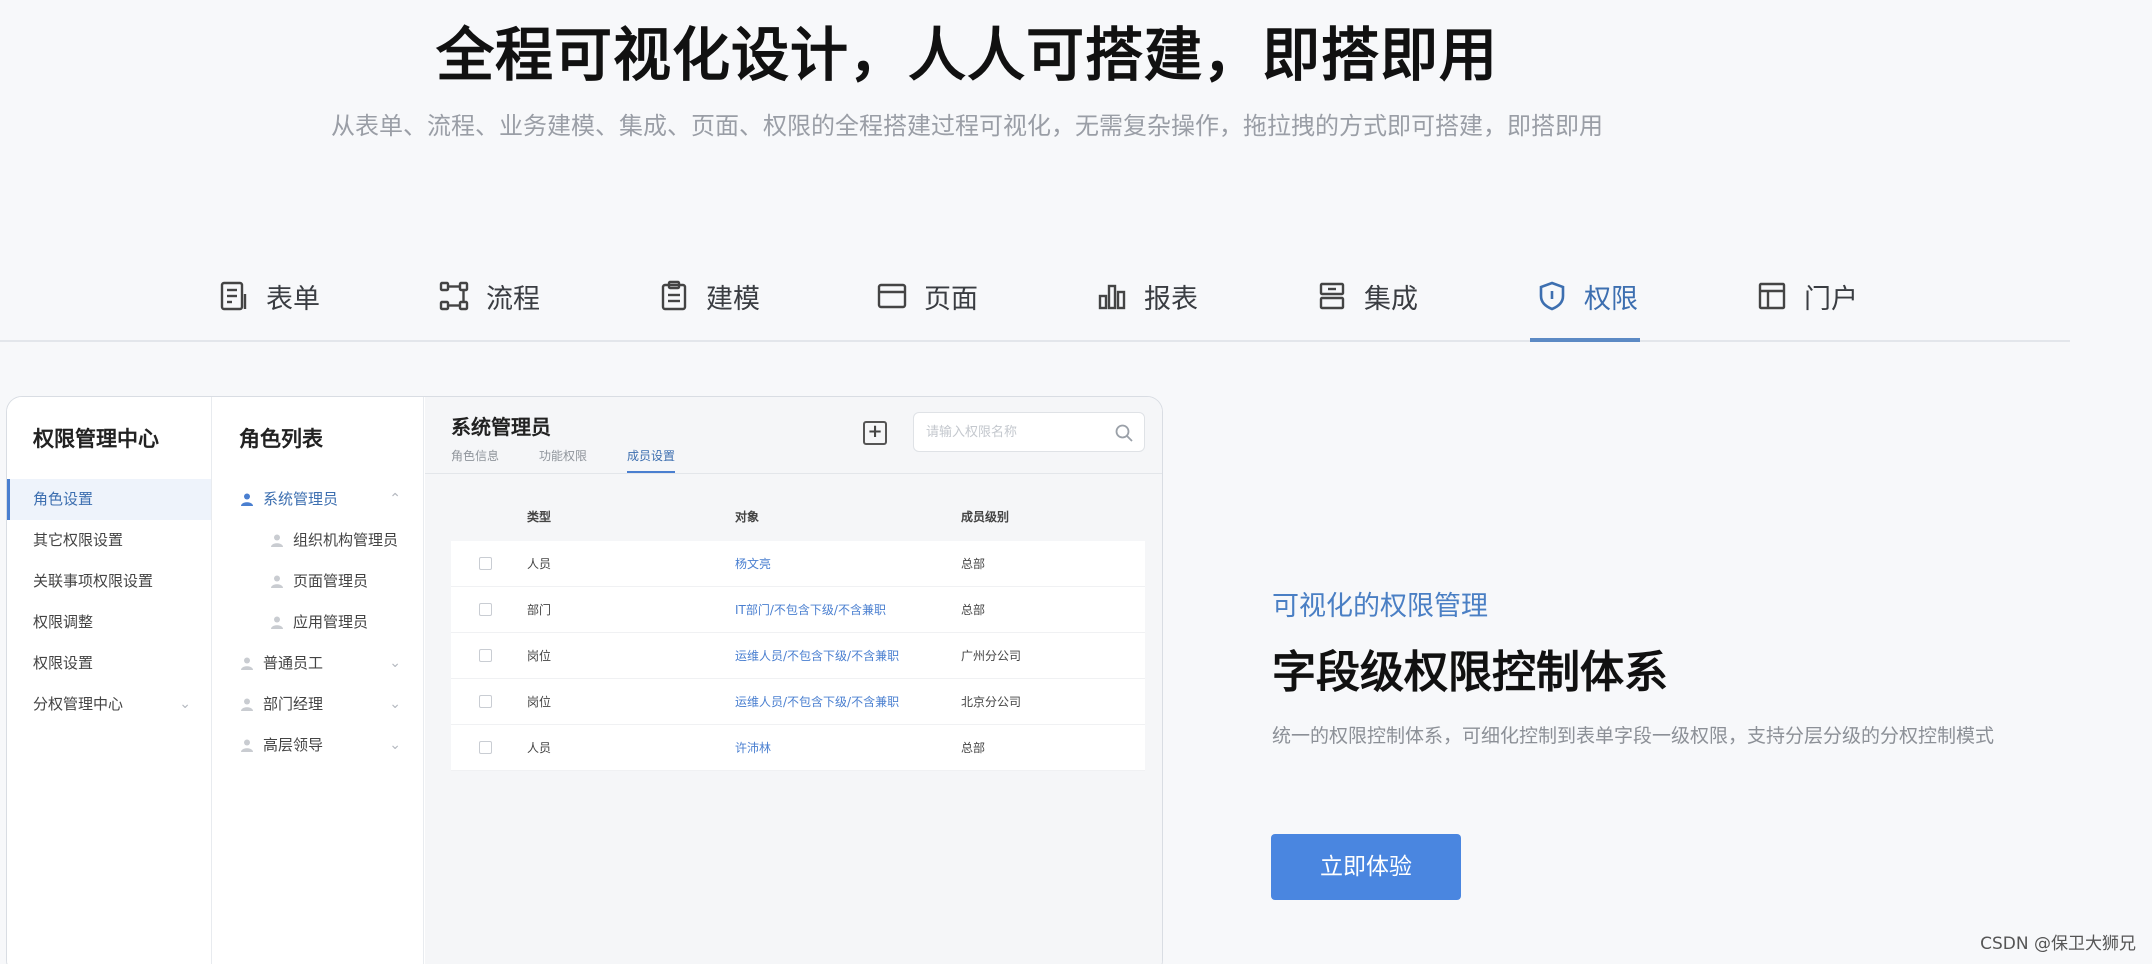  I want to click on role-item-executive: 高层领导 ⌄, so click(318, 745).